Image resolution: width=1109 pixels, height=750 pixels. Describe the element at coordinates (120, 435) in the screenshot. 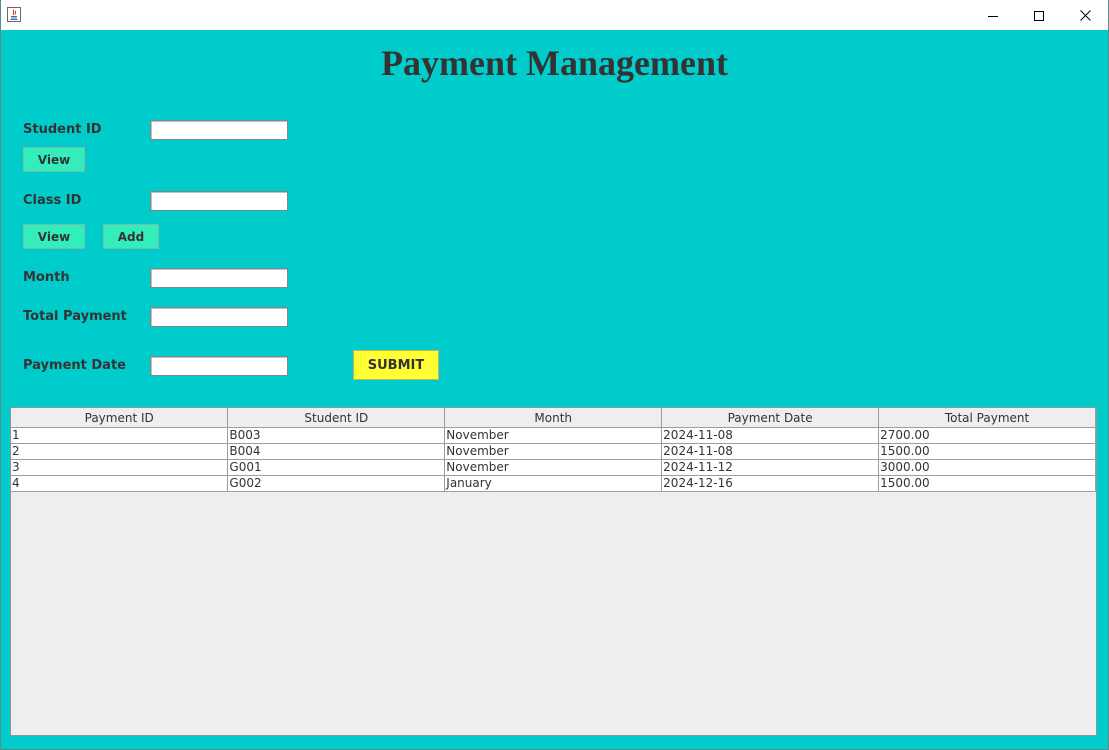

I see `cell-payment-id: 1` at that location.